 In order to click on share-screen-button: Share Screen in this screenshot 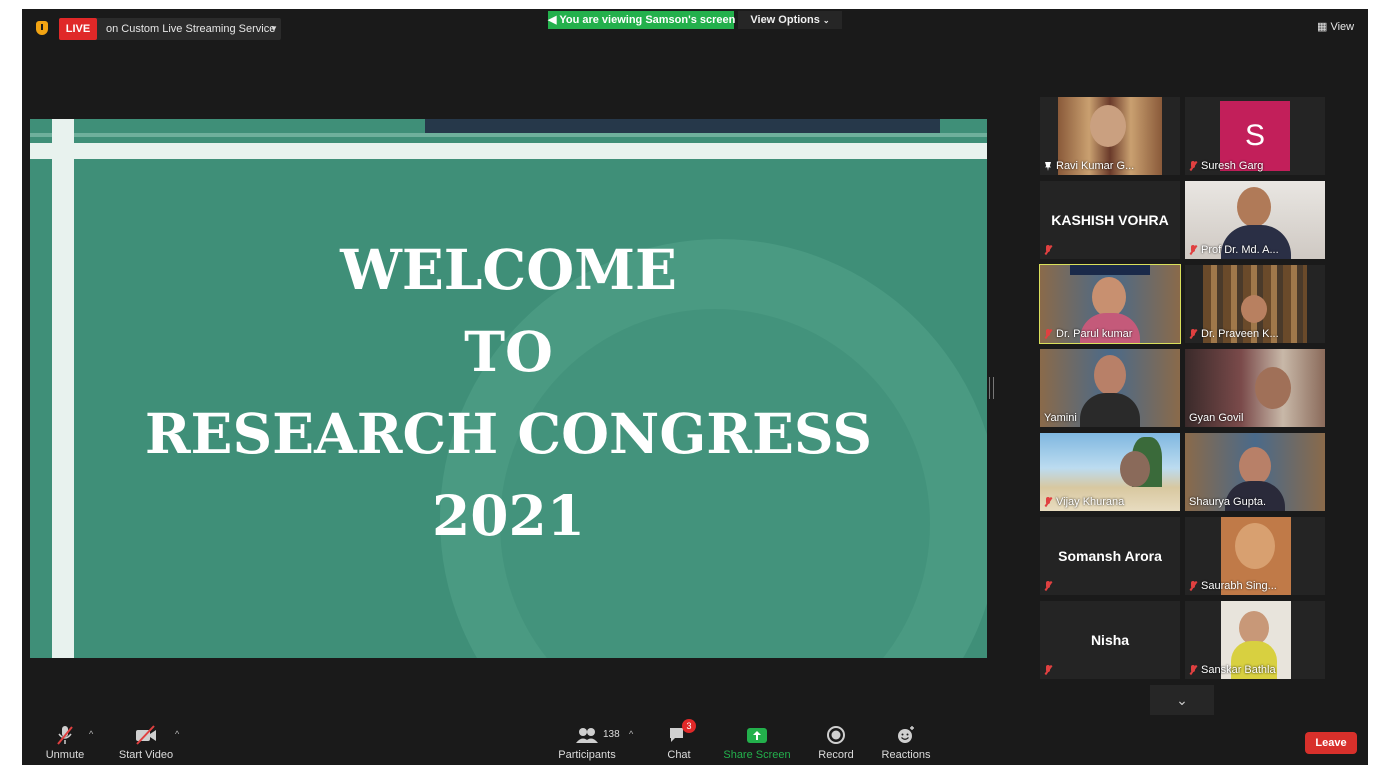, I will do `click(757, 743)`.